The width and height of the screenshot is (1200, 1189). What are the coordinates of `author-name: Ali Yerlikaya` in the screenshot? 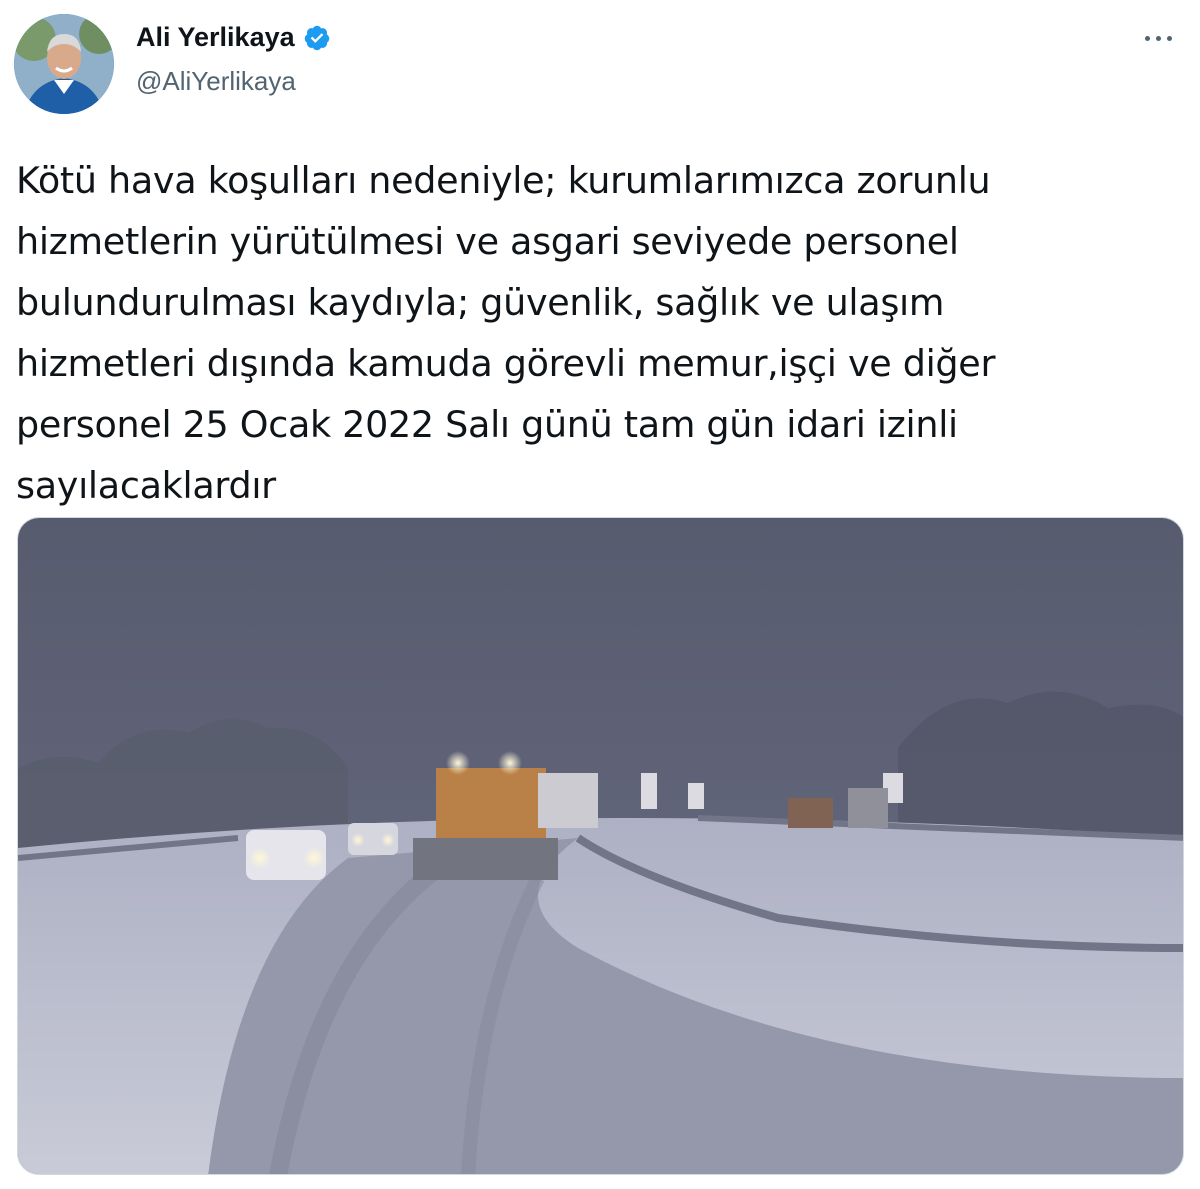 It's located at (215, 37).